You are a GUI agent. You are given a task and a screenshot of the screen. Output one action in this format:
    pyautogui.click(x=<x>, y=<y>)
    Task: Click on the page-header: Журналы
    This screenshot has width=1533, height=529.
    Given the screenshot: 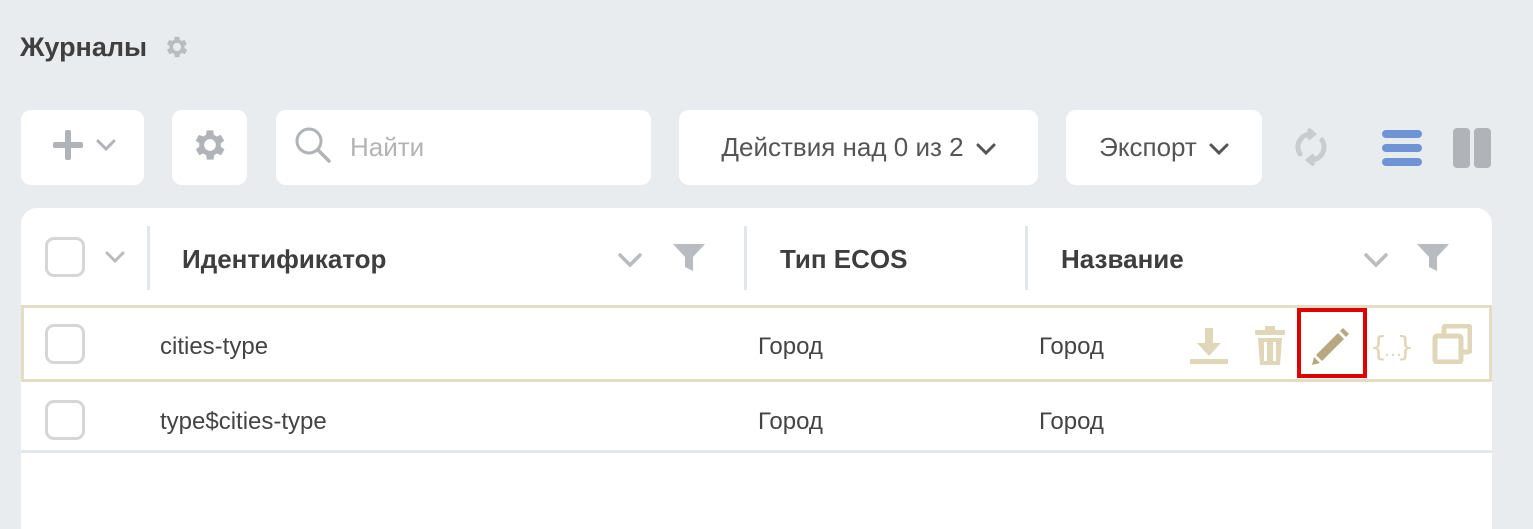 What is the action you would take?
    pyautogui.click(x=105, y=47)
    